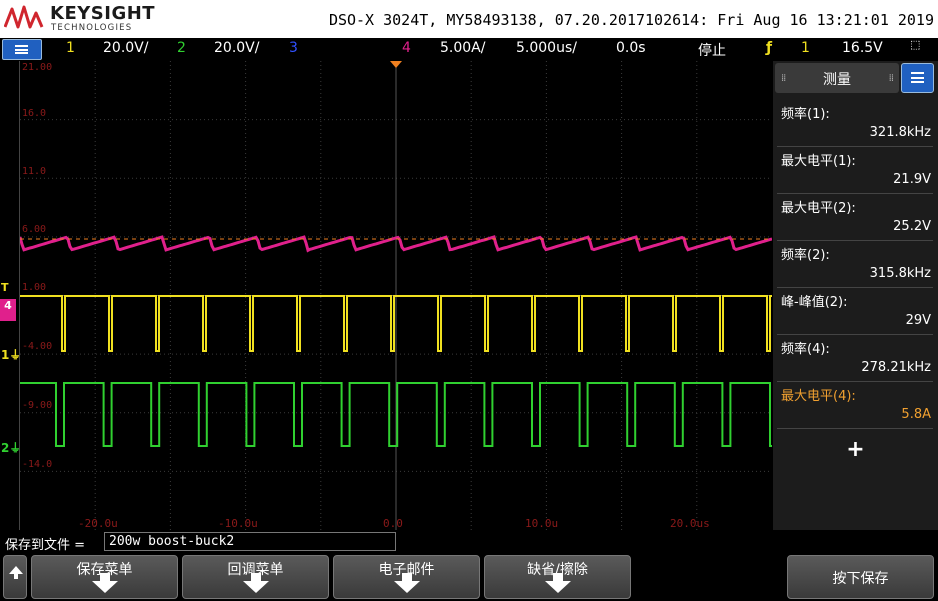 The width and height of the screenshot is (938, 601). What do you see at coordinates (918, 320) in the screenshot?
I see `measurement-value: 29V` at bounding box center [918, 320].